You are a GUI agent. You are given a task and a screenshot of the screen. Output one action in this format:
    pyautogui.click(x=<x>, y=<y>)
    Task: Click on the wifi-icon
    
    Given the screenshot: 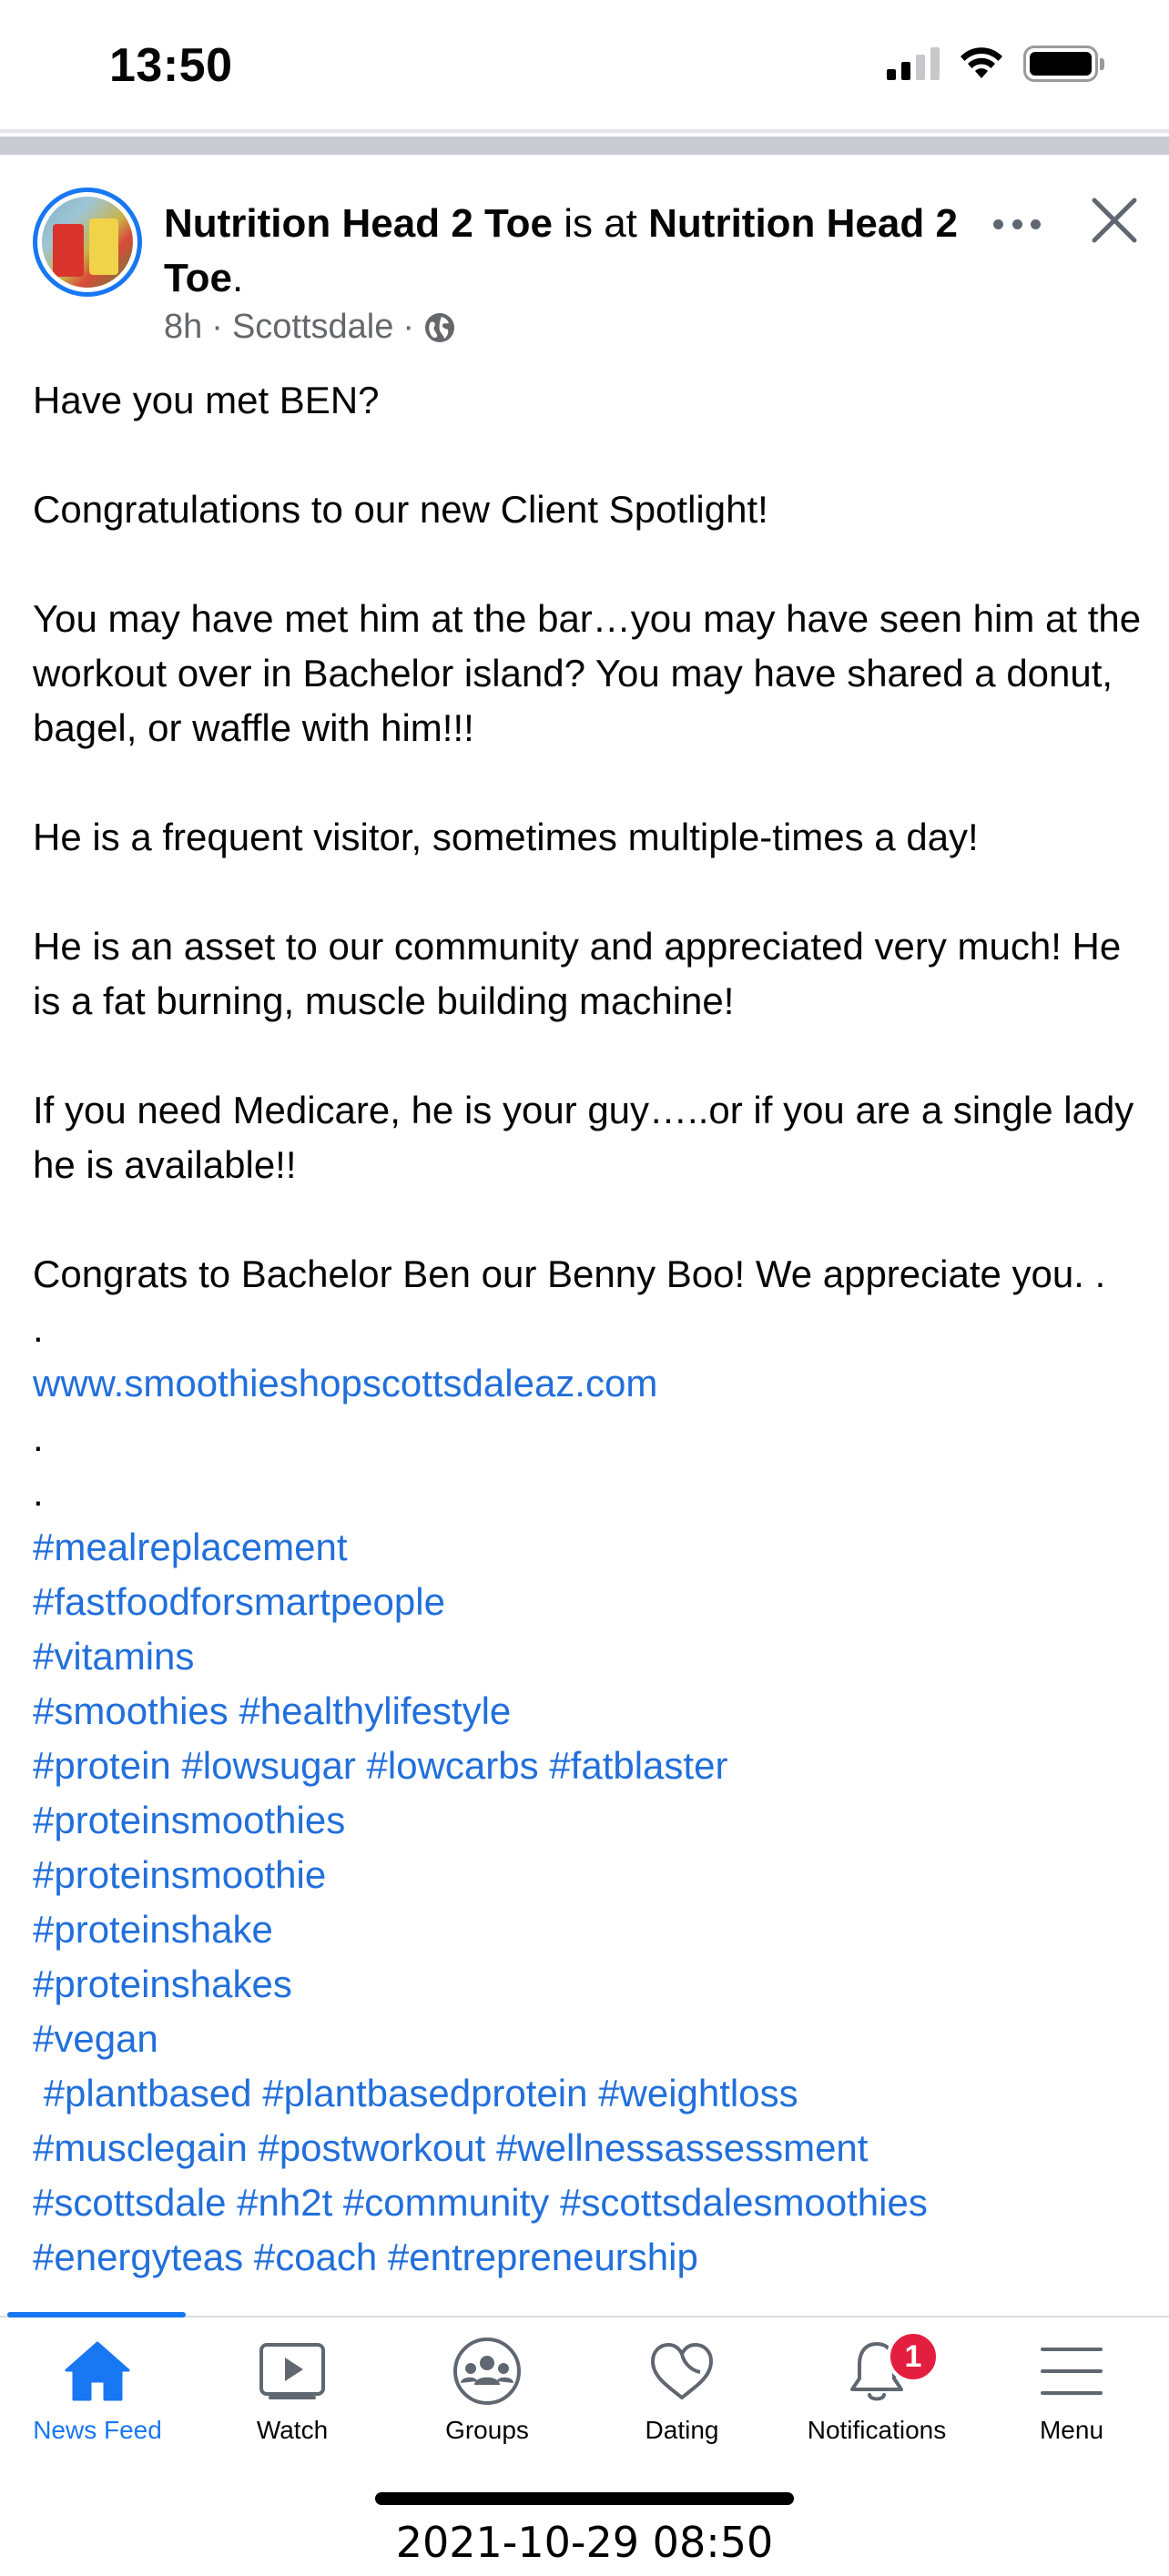 What is the action you would take?
    pyautogui.click(x=981, y=62)
    